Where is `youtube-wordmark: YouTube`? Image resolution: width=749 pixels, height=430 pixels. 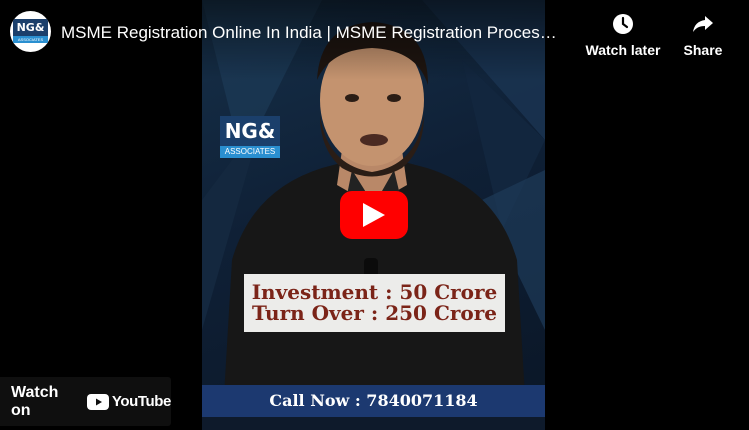 youtube-wordmark: YouTube is located at coordinates (141, 401).